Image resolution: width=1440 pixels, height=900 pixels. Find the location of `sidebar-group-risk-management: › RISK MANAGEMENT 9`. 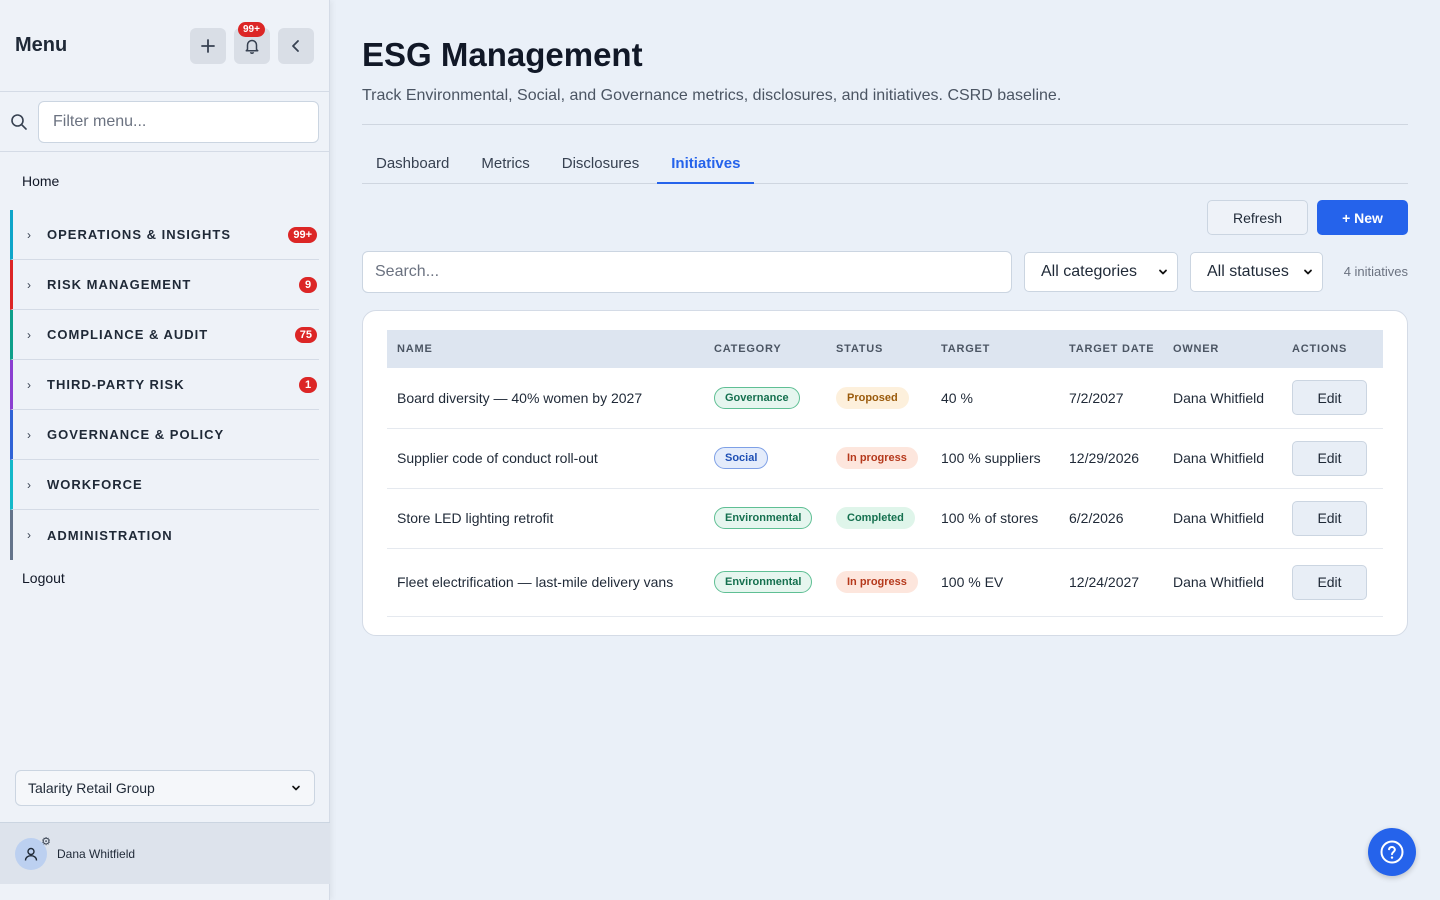

sidebar-group-risk-management: › RISK MANAGEMENT 9 is located at coordinates (164, 285).